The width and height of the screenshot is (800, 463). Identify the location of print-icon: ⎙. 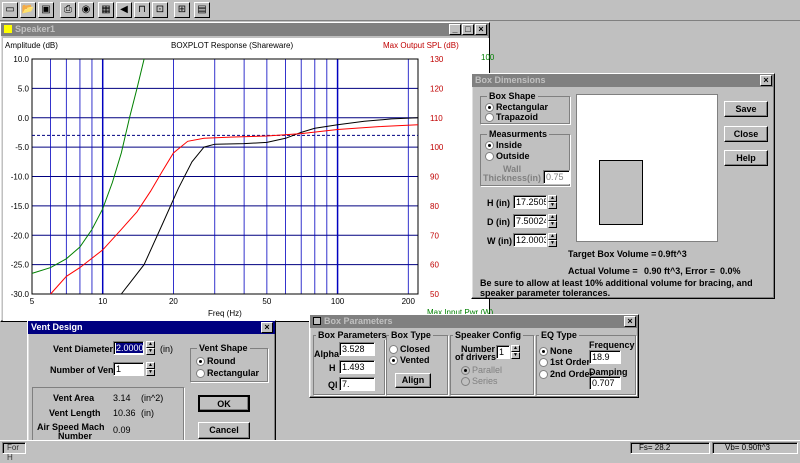
(68, 10).